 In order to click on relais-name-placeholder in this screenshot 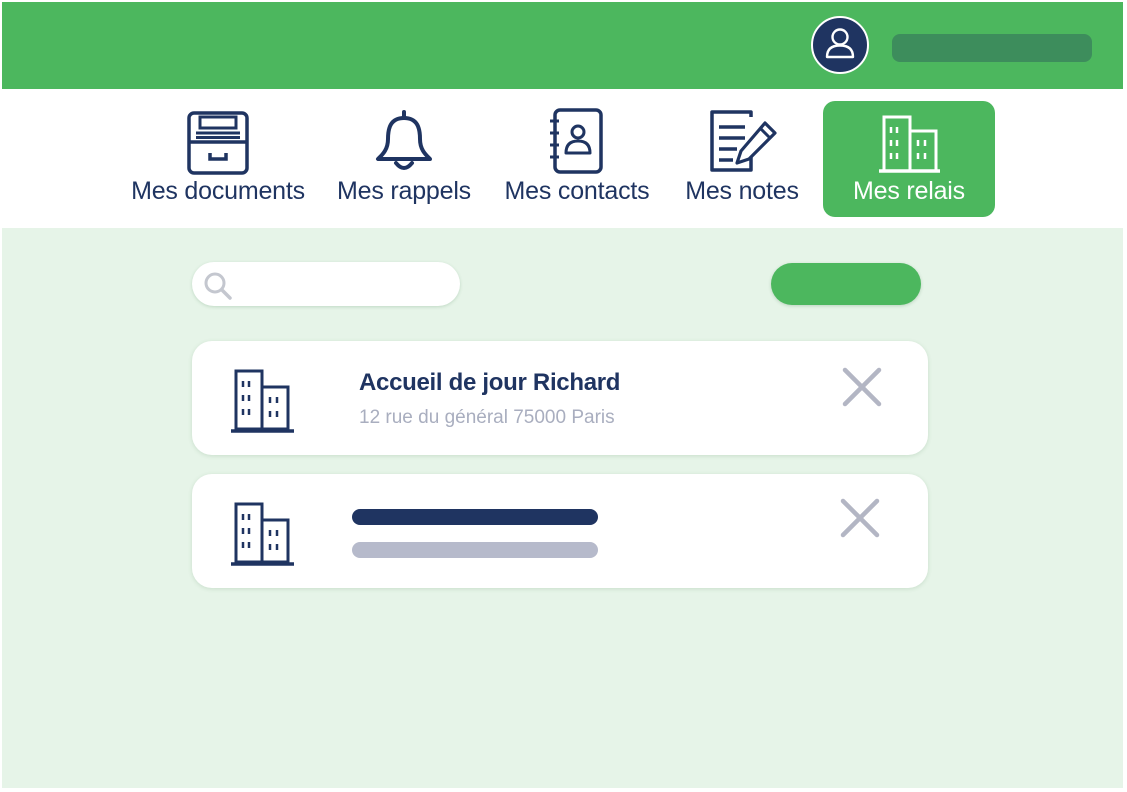, I will do `click(475, 517)`.